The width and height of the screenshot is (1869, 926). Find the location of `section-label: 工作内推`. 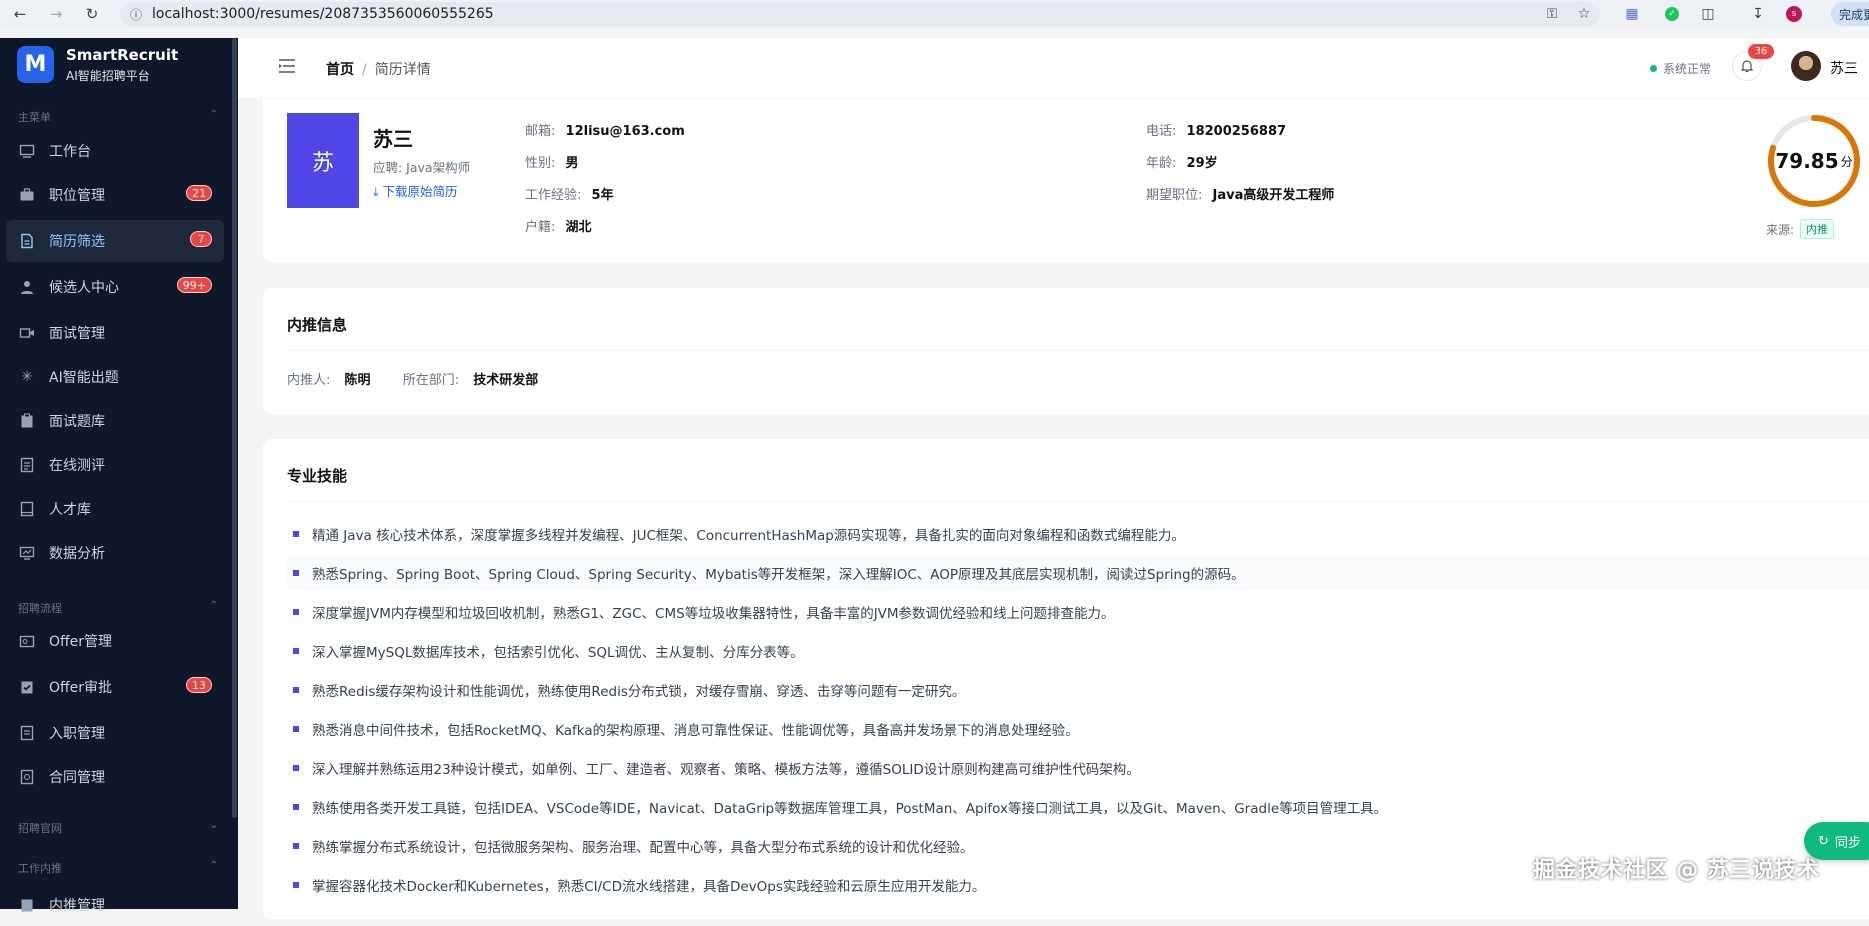

section-label: 工作内推 is located at coordinates (40, 868).